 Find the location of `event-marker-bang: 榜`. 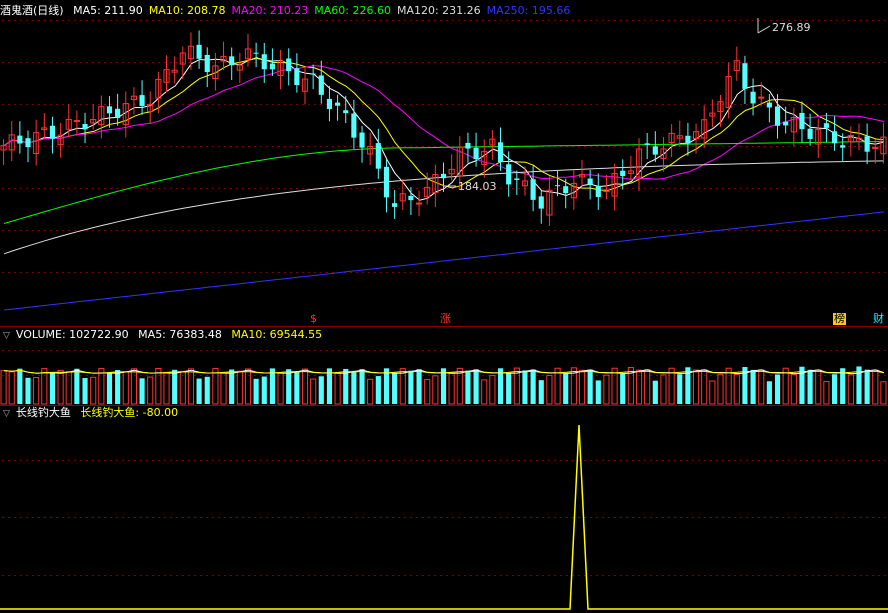

event-marker-bang: 榜 is located at coordinates (839, 319).